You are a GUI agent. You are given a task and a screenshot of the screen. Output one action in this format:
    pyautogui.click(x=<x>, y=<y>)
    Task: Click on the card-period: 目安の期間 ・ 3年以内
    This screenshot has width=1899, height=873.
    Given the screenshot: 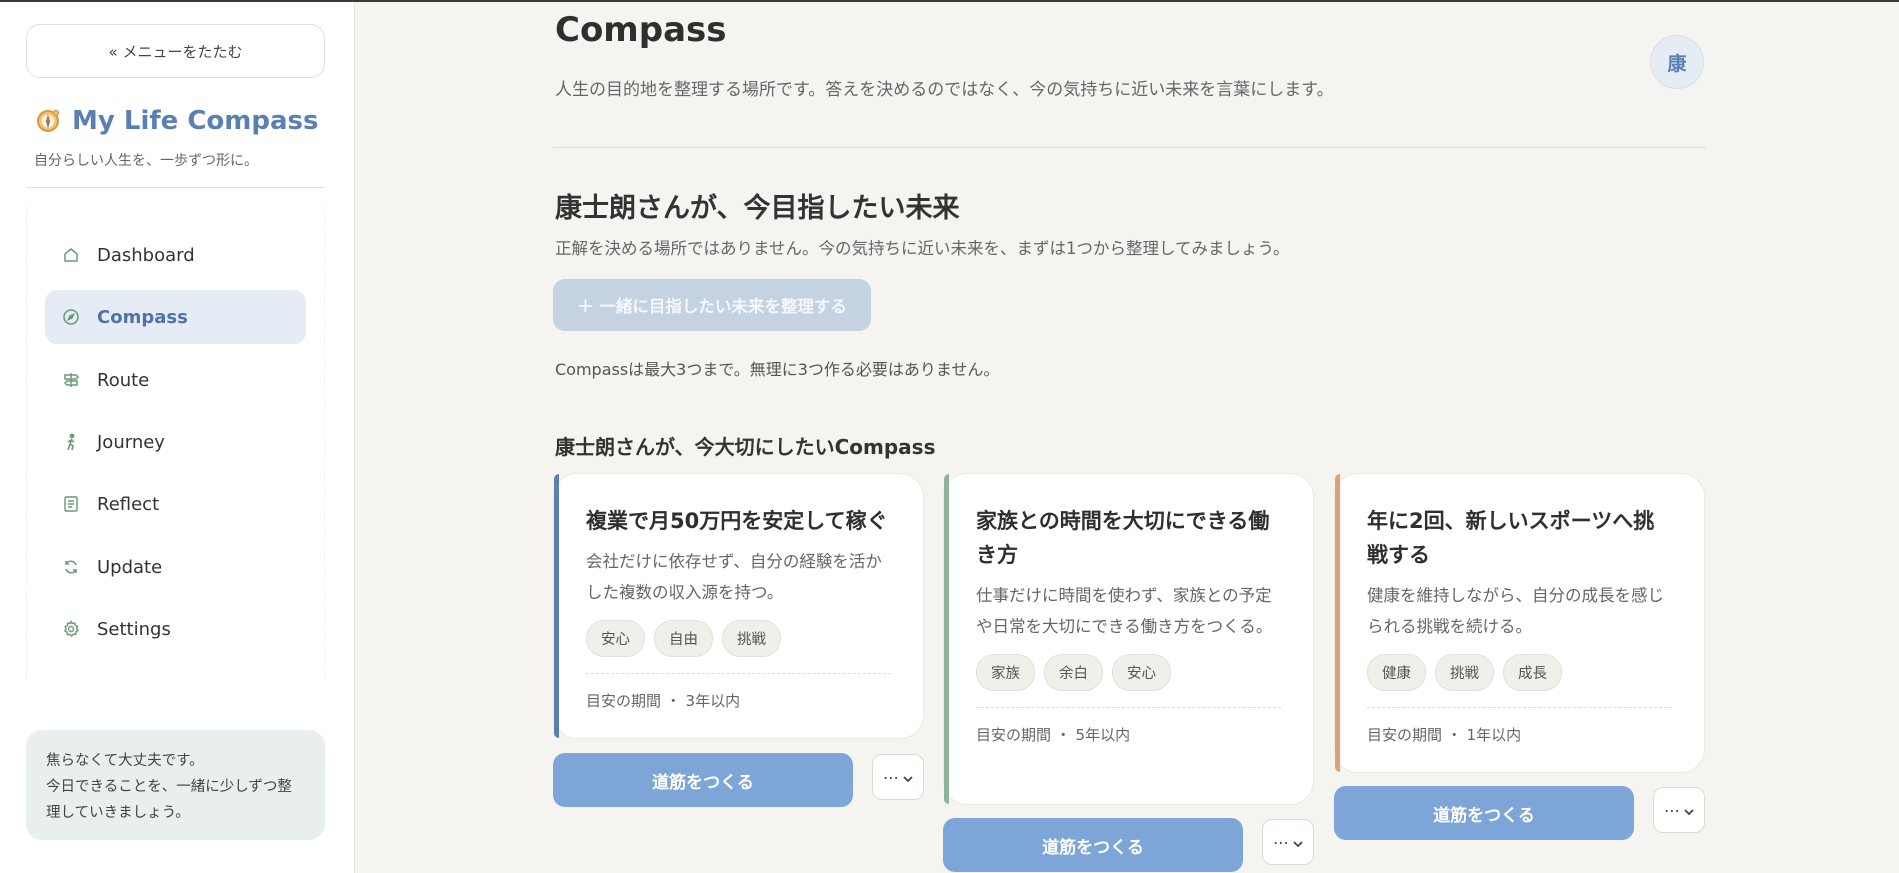 What is the action you would take?
    pyautogui.click(x=663, y=701)
    